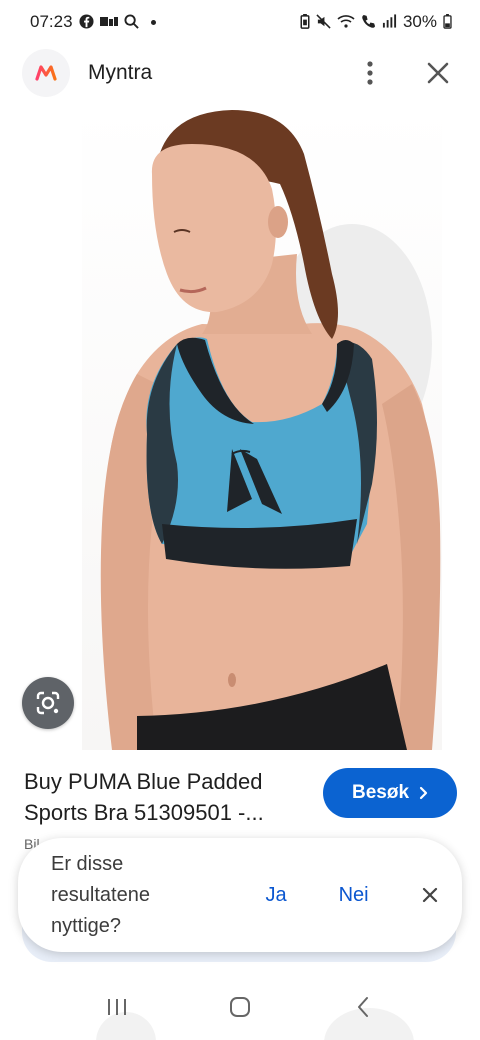 Image resolution: width=480 pixels, height=1040 pixels. I want to click on sim-icon, so click(108, 22).